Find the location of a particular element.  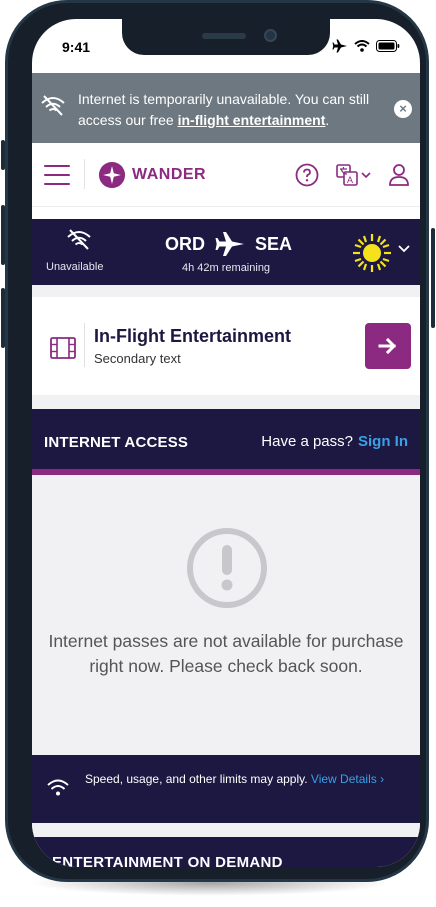

entertainment-card: In-Flight Entertainment Secondary text is located at coordinates (226, 346).